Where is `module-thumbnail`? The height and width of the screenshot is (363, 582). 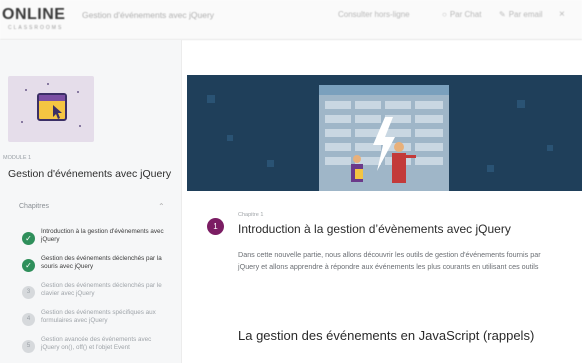
module-thumbnail is located at coordinates (51, 109).